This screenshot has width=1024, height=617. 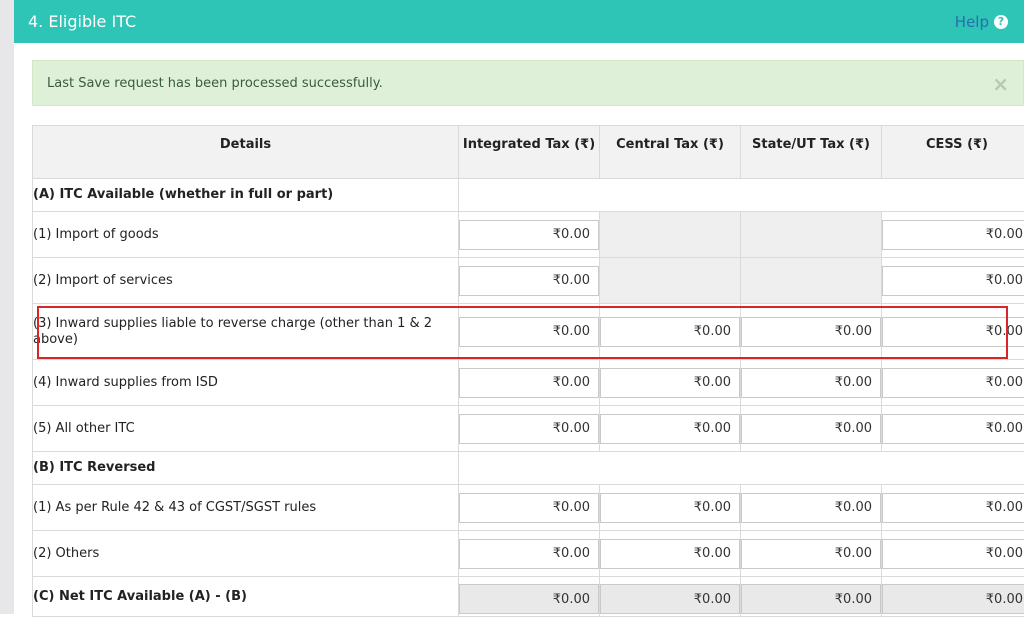 What do you see at coordinates (246, 235) in the screenshot?
I see `row-label: (1) Import of goods` at bounding box center [246, 235].